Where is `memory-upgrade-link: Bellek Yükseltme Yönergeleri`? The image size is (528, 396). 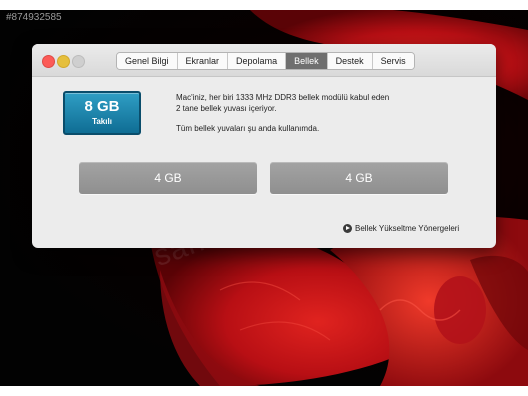
memory-upgrade-link: Bellek Yükseltme Yönergeleri is located at coordinates (401, 228).